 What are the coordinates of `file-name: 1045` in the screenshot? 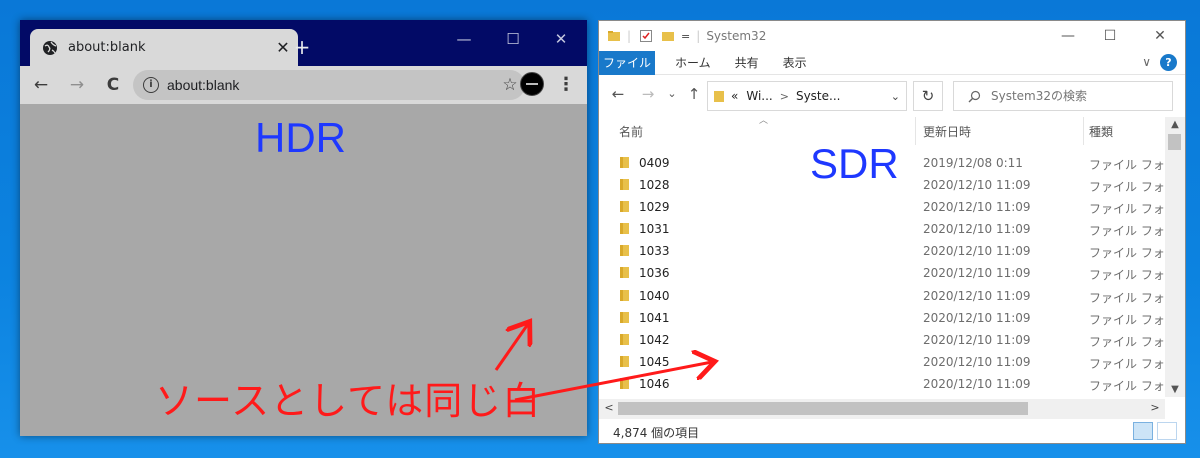 It's located at (654, 361).